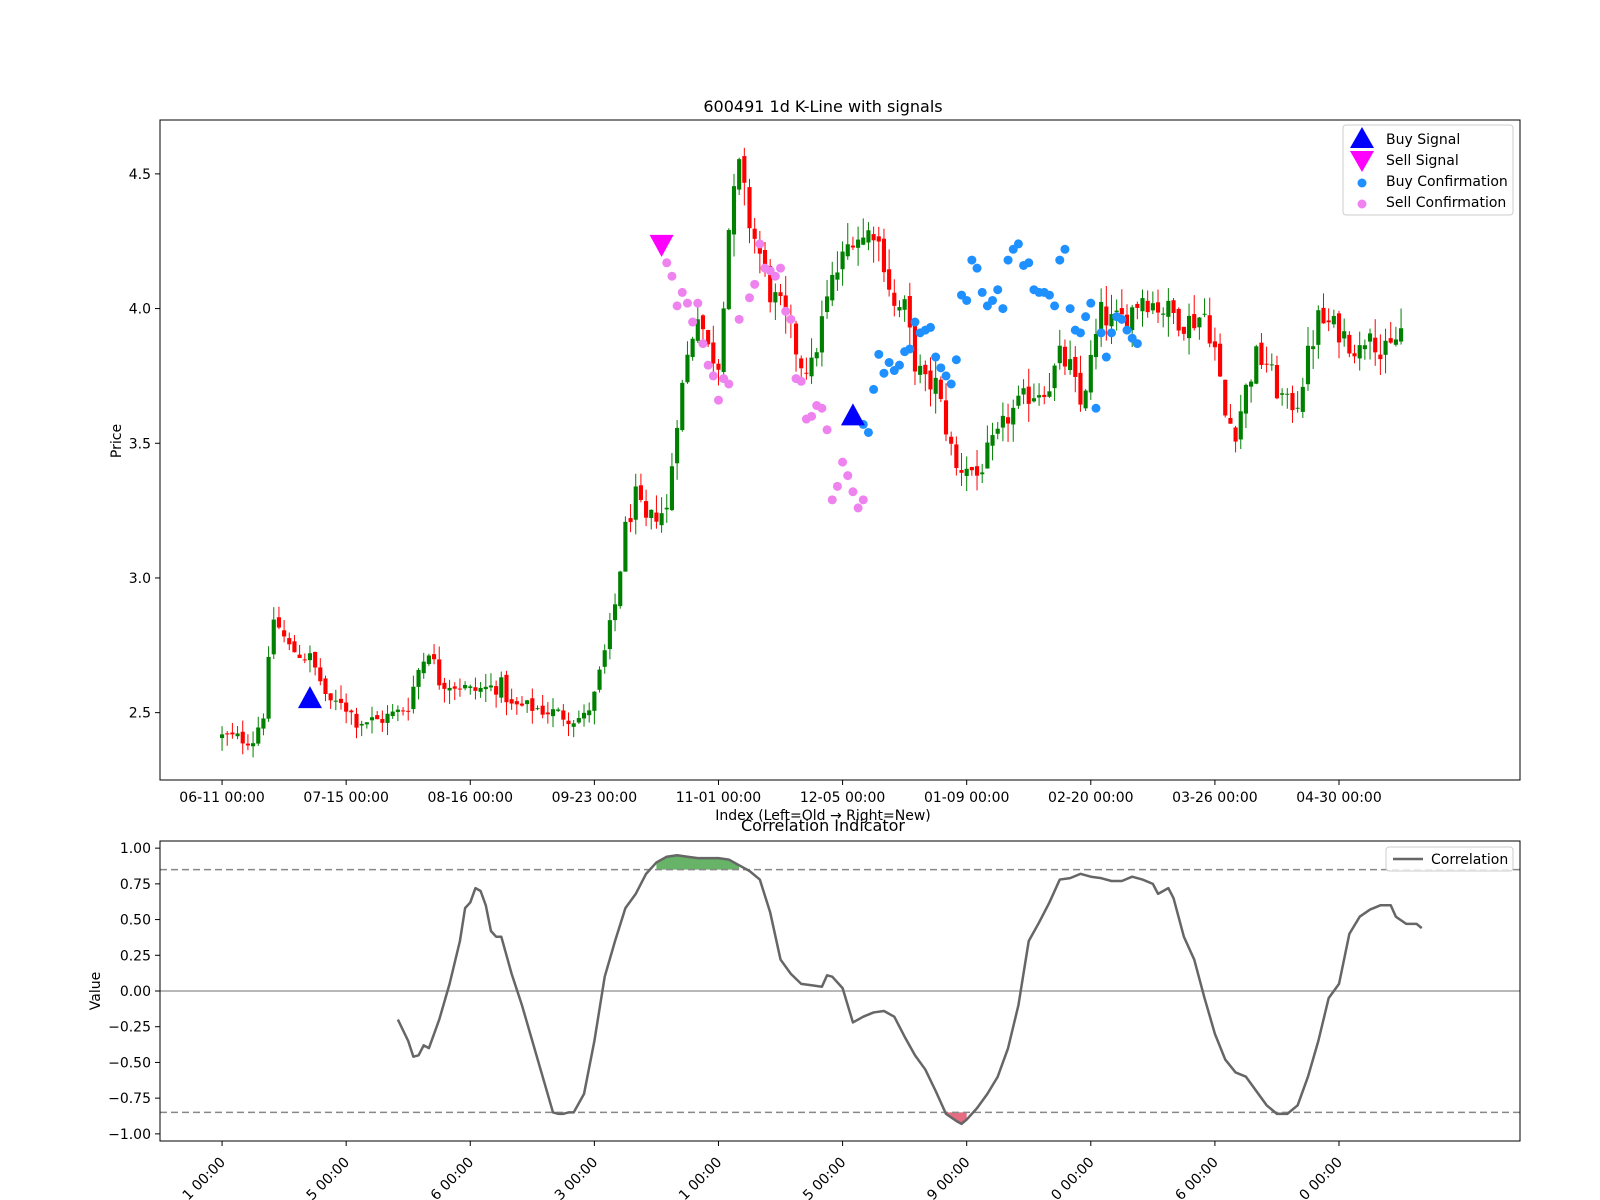 The image size is (1600, 1200). What do you see at coordinates (1072, 1177) in the screenshot?
I see `correlation-x-tick-label: 0 00:00` at bounding box center [1072, 1177].